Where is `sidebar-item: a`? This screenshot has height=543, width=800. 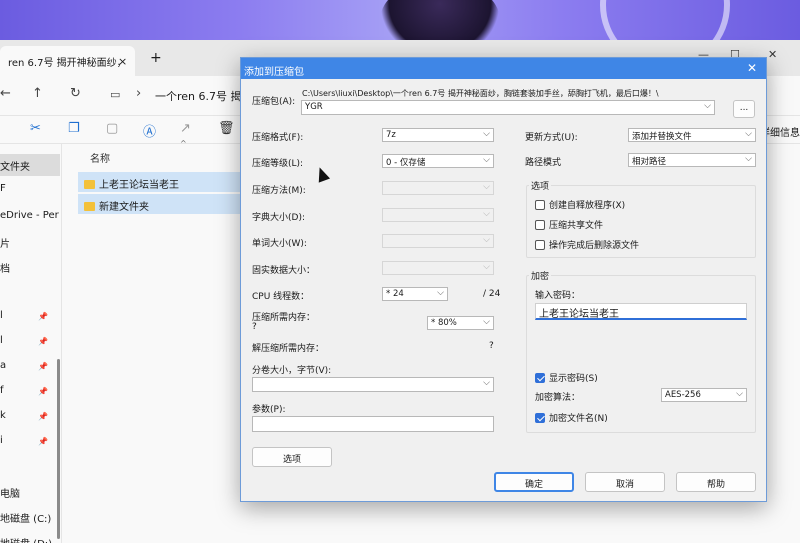
sidebar-item: a is located at coordinates (3, 365).